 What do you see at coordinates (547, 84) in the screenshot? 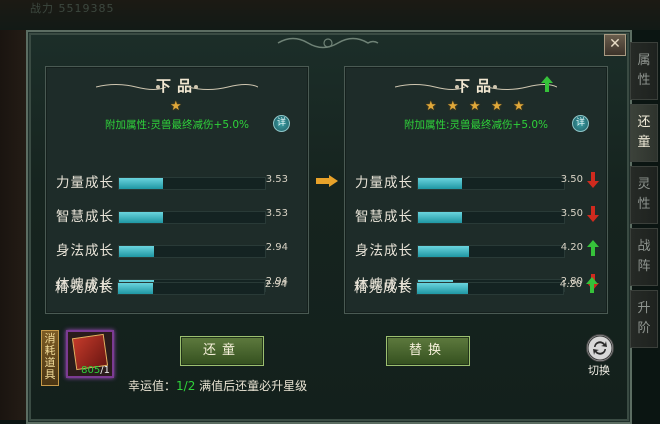
I see `quality-up-arrow-icon` at bounding box center [547, 84].